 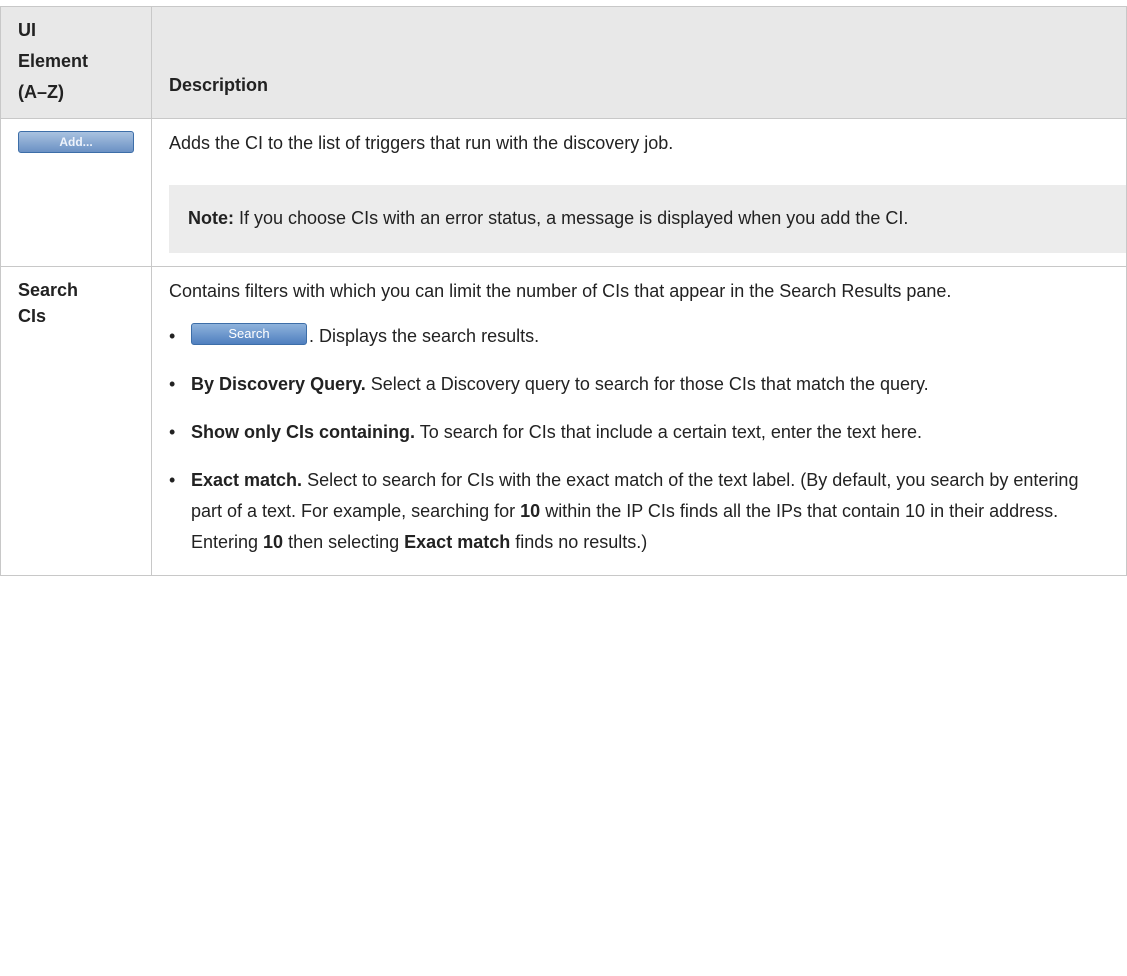 What do you see at coordinates (247, 480) in the screenshot?
I see `exact-label: Exact match.` at bounding box center [247, 480].